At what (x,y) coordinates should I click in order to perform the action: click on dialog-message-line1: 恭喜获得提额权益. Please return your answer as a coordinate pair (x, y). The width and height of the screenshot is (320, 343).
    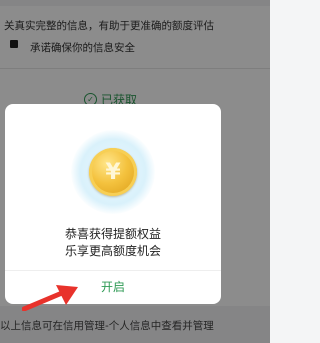
    Looking at the image, I should click on (112, 234).